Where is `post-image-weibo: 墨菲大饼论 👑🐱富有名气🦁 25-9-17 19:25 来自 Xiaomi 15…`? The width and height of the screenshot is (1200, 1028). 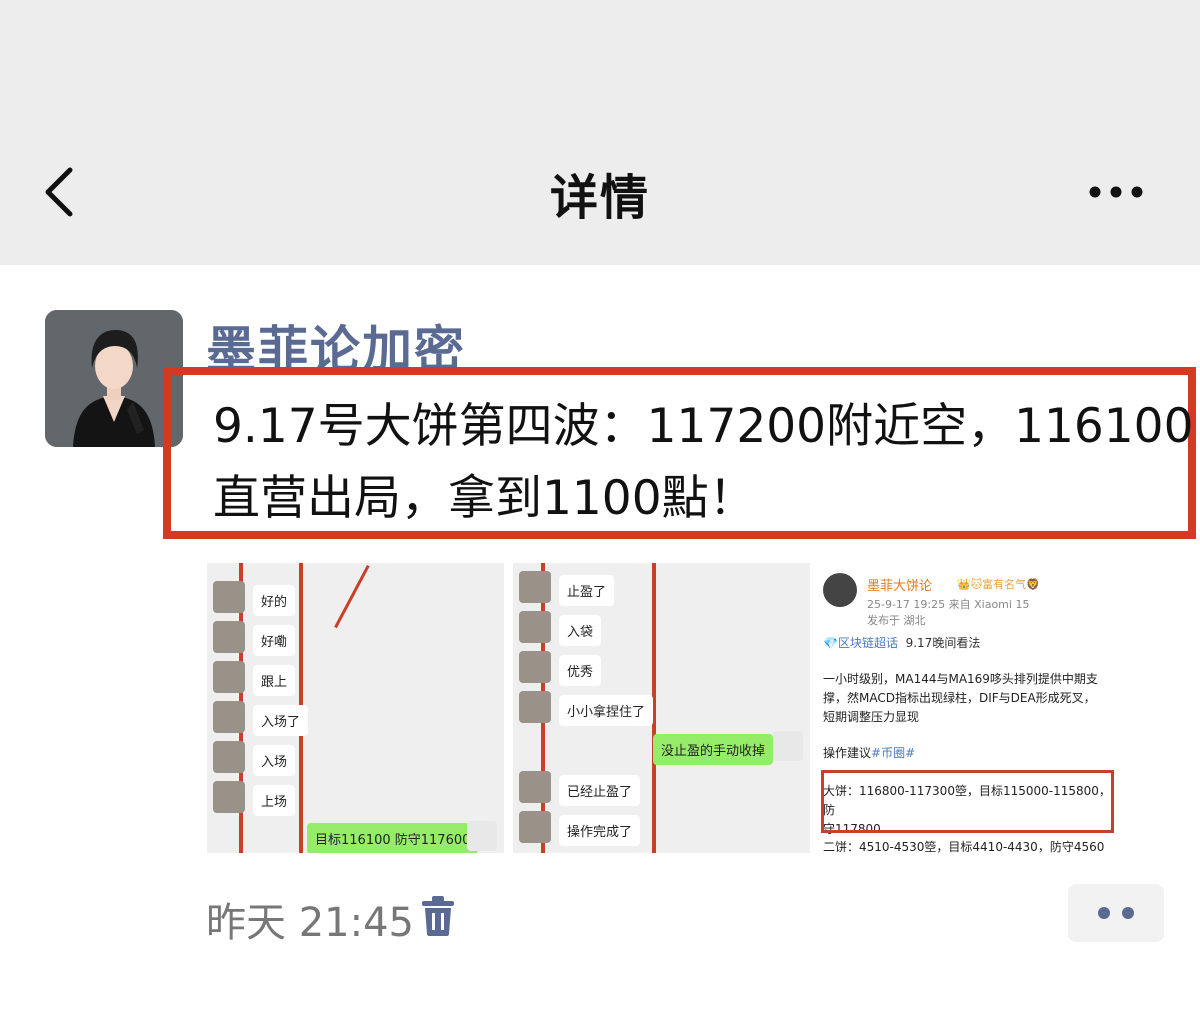
post-image-weibo: 墨菲大饼论 👑🐱富有名气🦁 25-9-17 19:25 来自 Xiaomi 15… is located at coordinates (967, 708).